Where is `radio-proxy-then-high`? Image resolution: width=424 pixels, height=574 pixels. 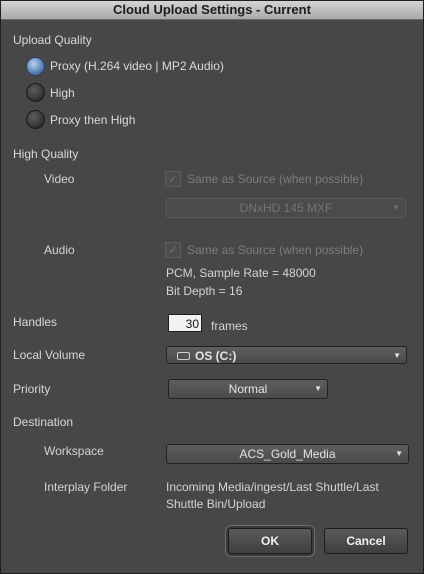
radio-proxy-then-high is located at coordinates (35, 119).